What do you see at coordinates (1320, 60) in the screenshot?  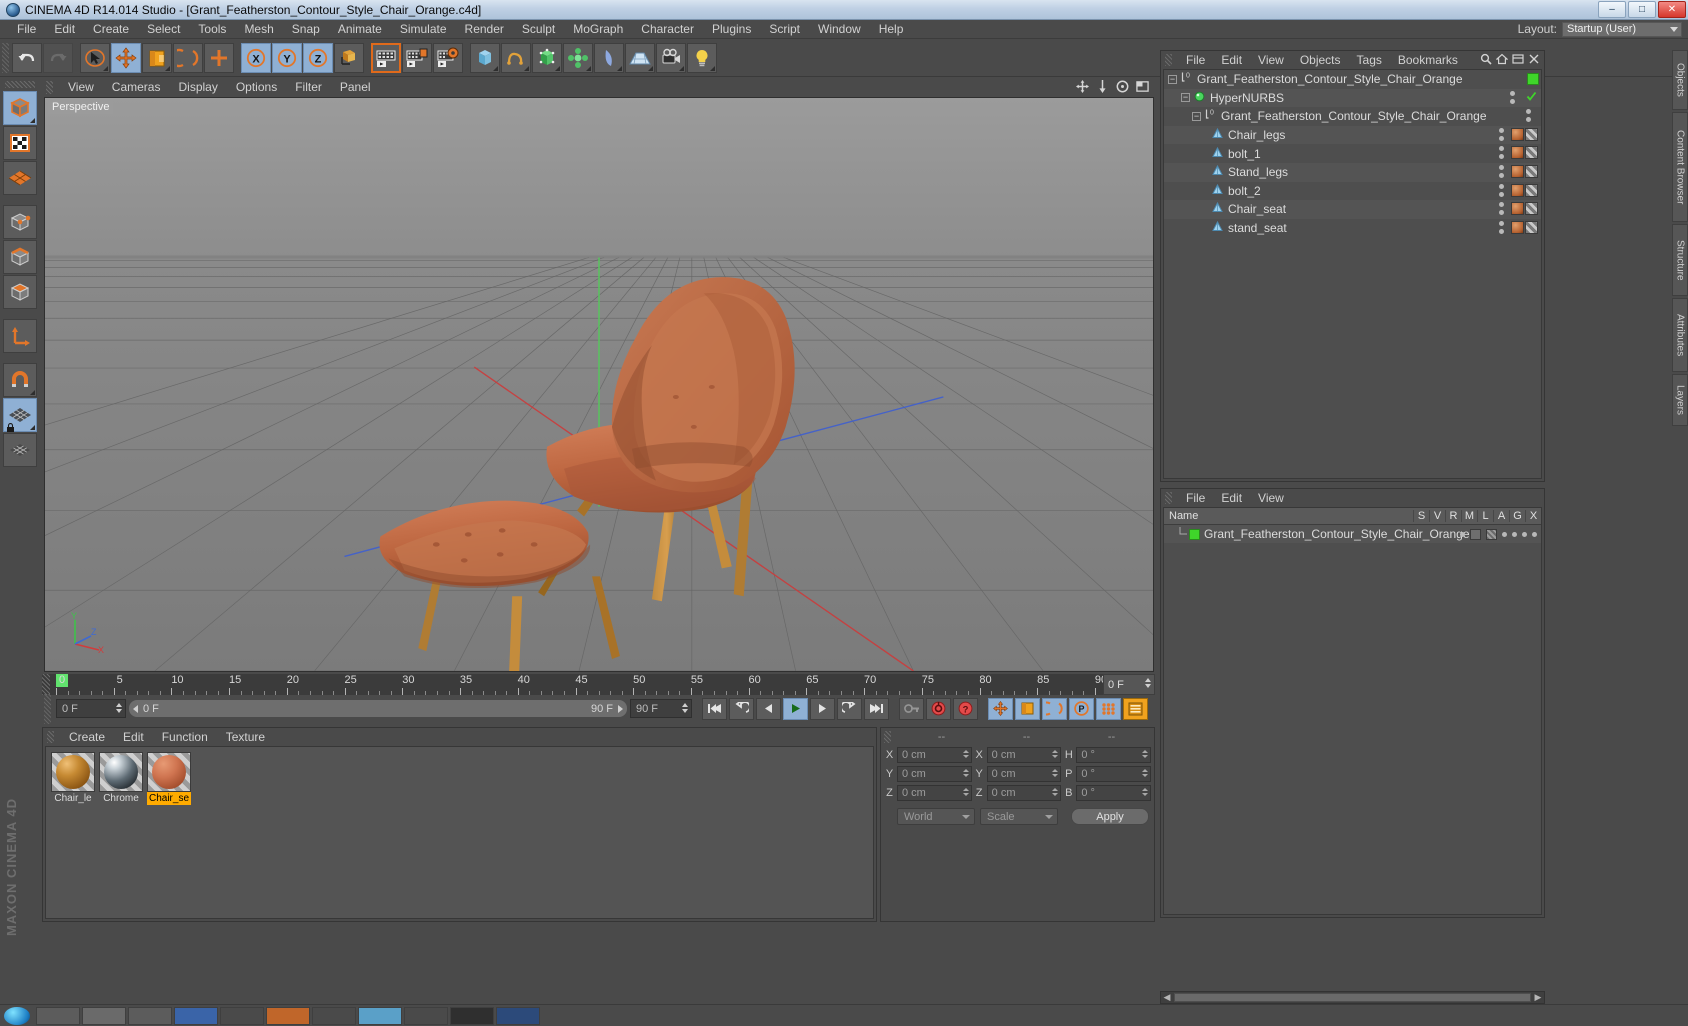 I see `object-menu-objects: Objects` at bounding box center [1320, 60].